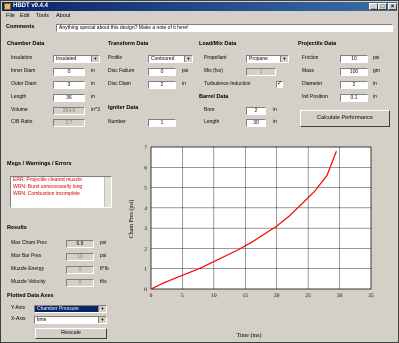 The width and height of the screenshot is (399, 343). Describe the element at coordinates (26, 256) in the screenshot. I see `max-bar-pres-label: Max Bar Pres` at that location.